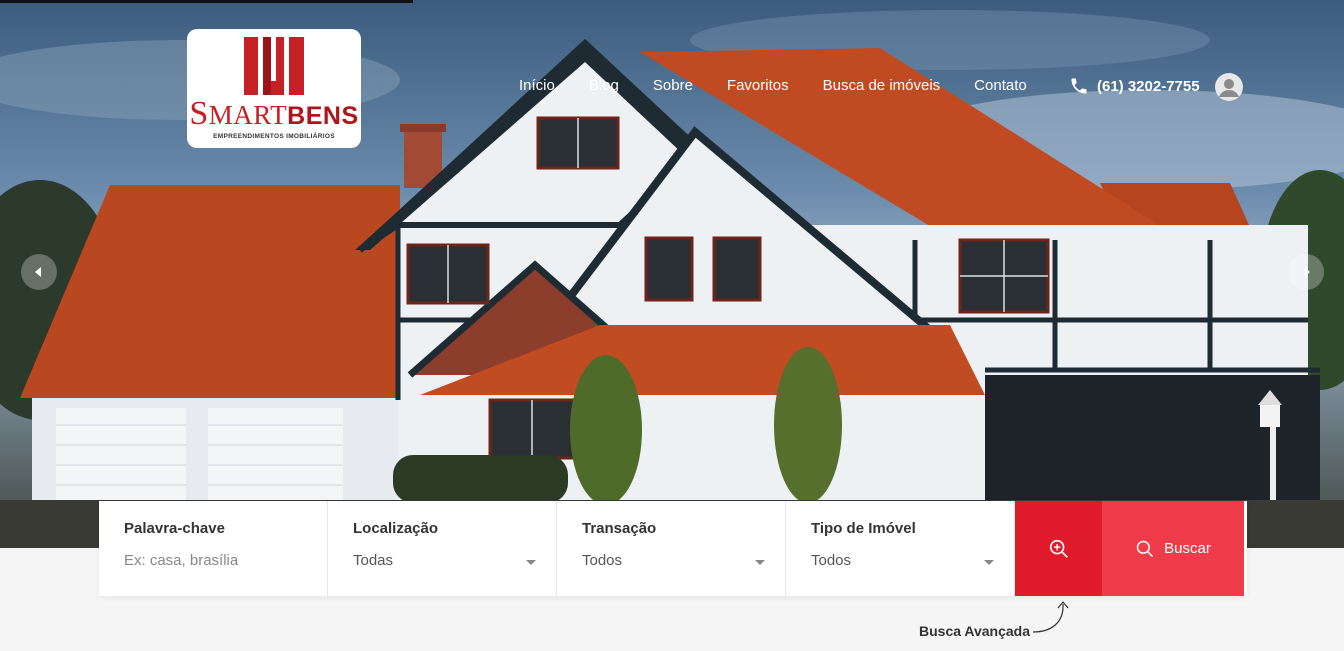 This screenshot has height=651, width=1344. Describe the element at coordinates (758, 85) in the screenshot. I see `nav-item-favoritos: Favoritos` at that location.